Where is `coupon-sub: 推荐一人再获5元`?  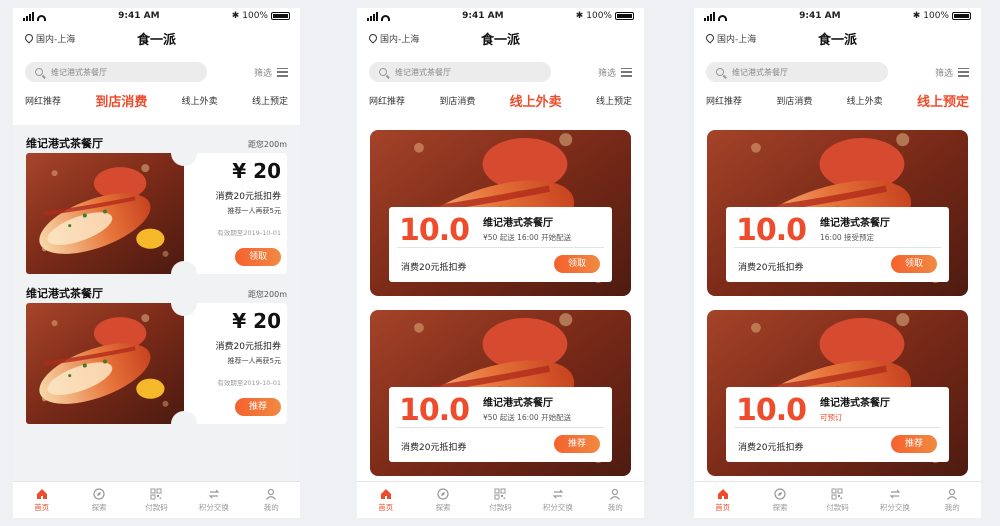 coupon-sub: 推荐一人再获5元 is located at coordinates (254, 211).